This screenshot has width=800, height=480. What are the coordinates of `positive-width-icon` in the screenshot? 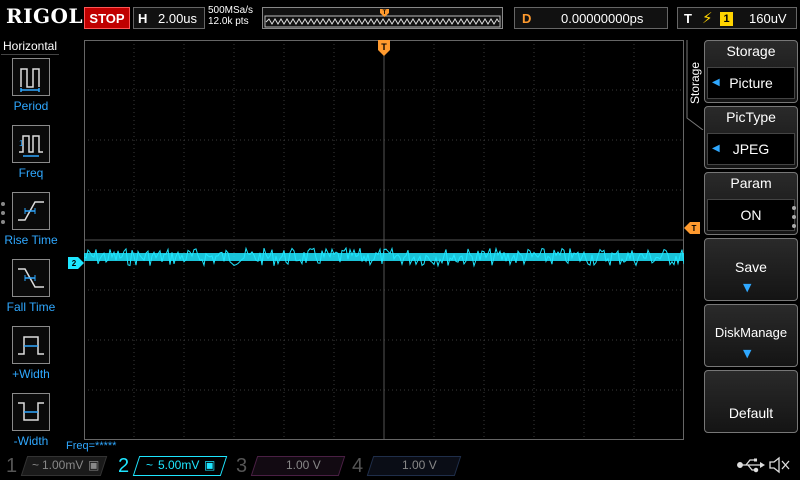 It's located at (31, 345).